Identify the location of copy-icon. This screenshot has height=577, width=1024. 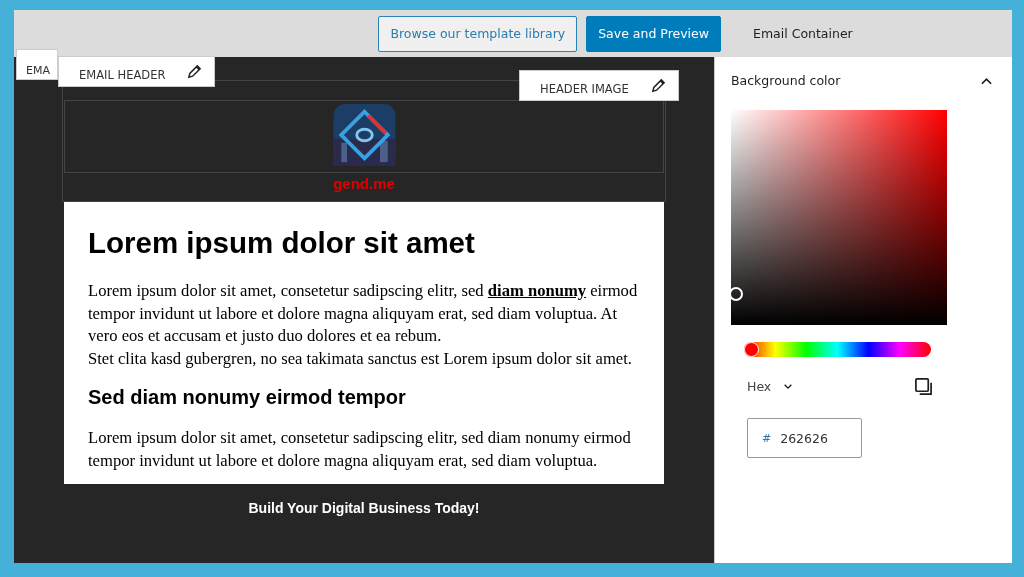
(923, 386).